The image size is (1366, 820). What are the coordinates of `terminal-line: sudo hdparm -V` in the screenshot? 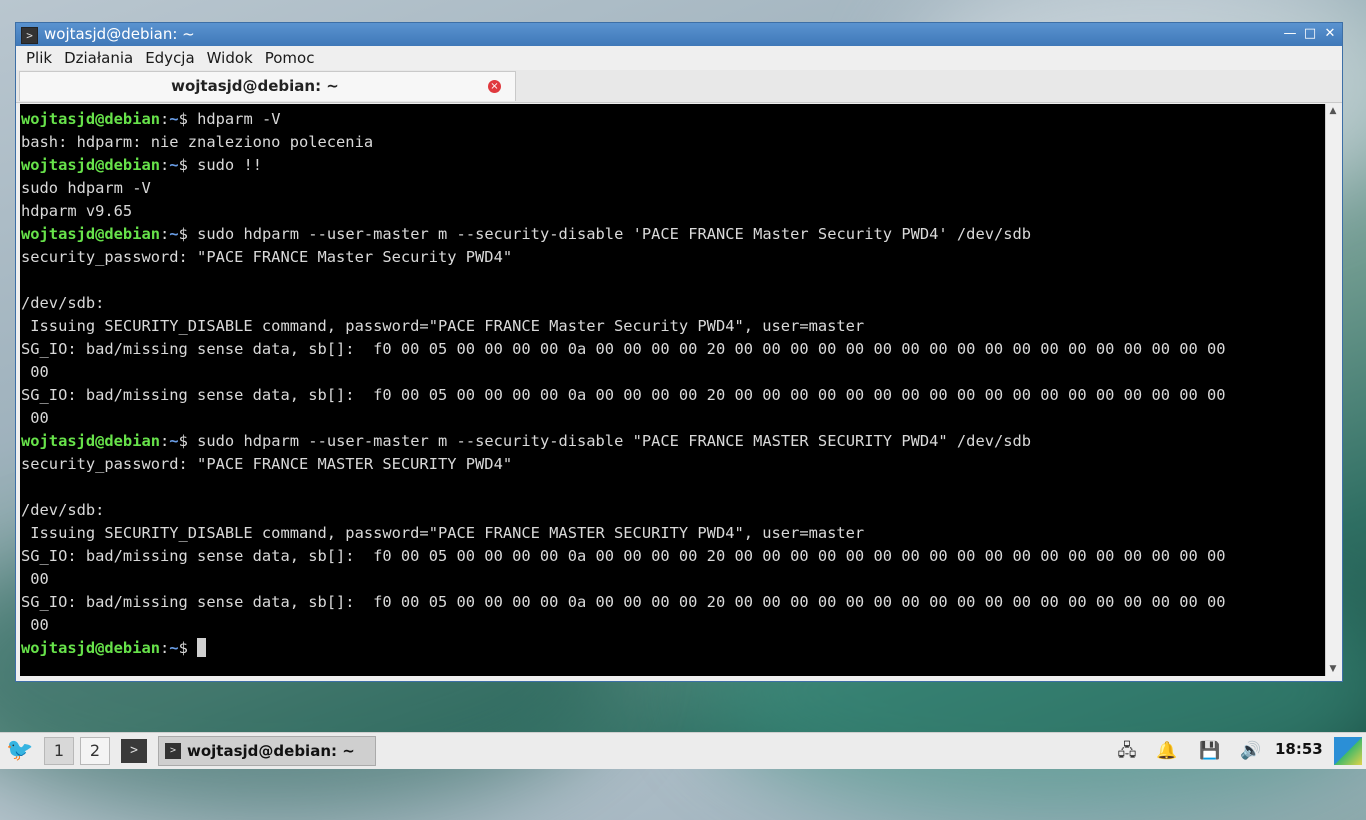 It's located at (623, 188).